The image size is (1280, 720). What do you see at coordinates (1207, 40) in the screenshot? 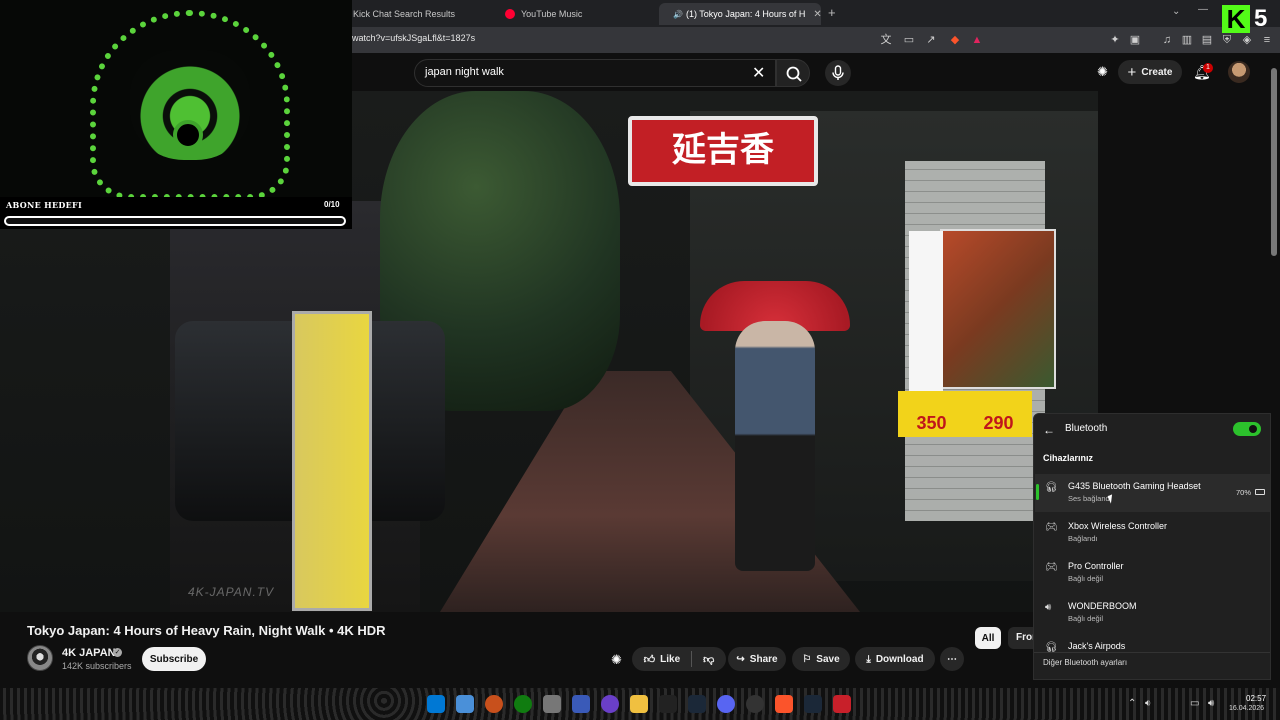
I see `wallet-icon: ▤` at bounding box center [1207, 40].